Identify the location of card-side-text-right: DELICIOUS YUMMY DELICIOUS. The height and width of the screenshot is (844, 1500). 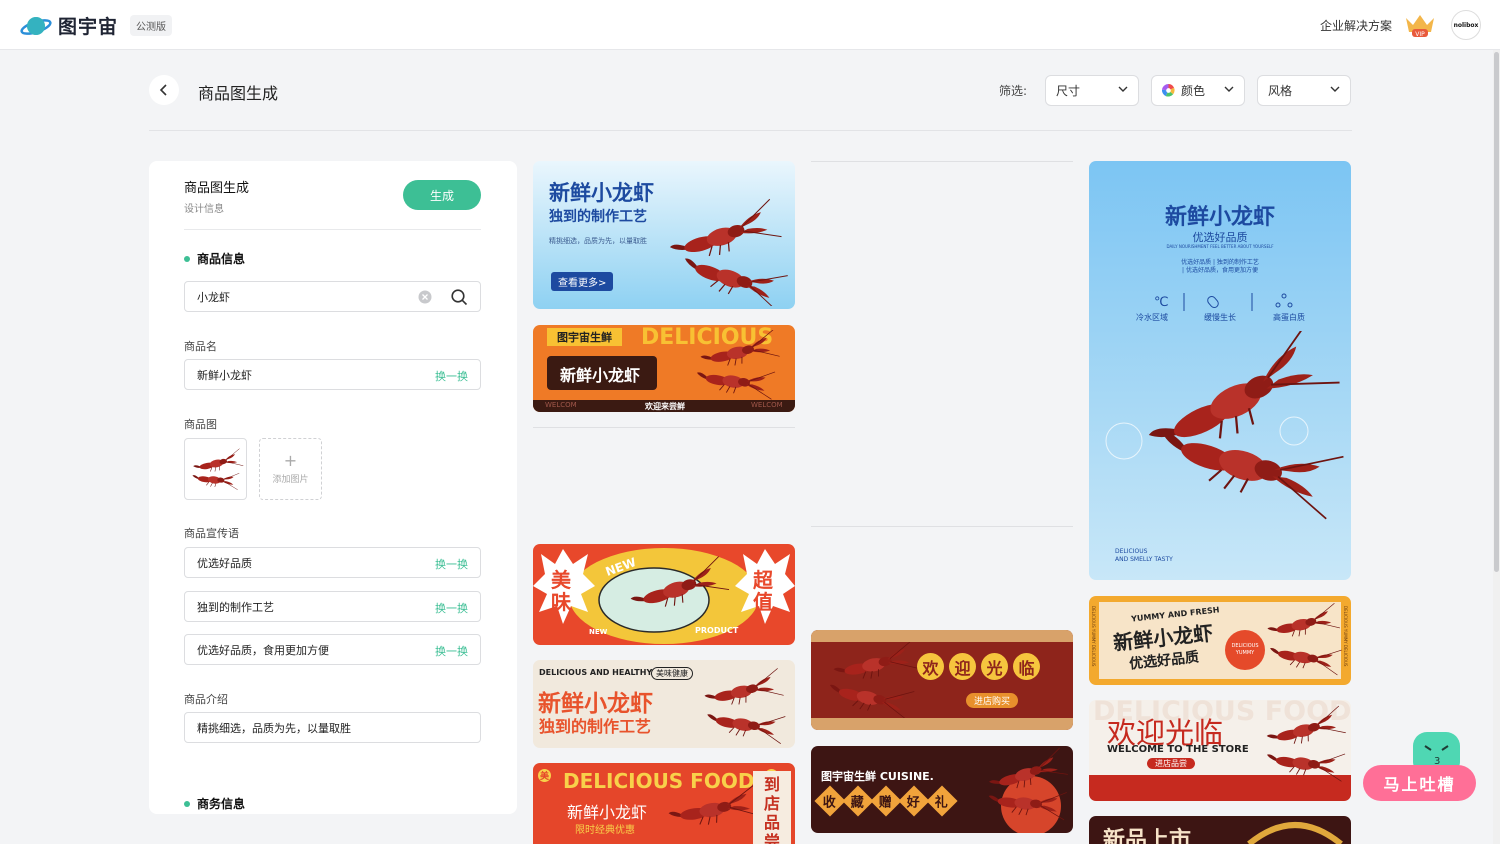
(1345, 636).